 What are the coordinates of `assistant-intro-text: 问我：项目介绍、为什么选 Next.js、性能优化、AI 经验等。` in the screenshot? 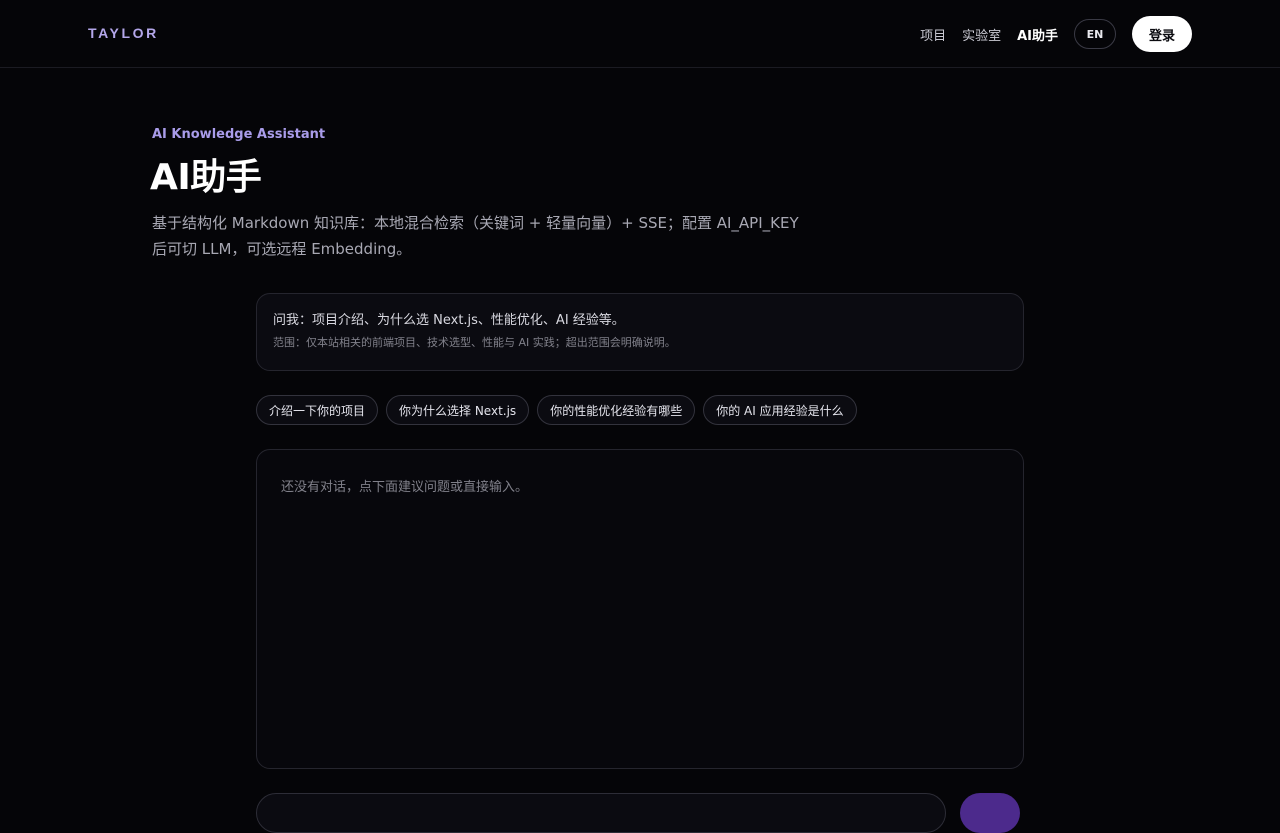 It's located at (449, 320).